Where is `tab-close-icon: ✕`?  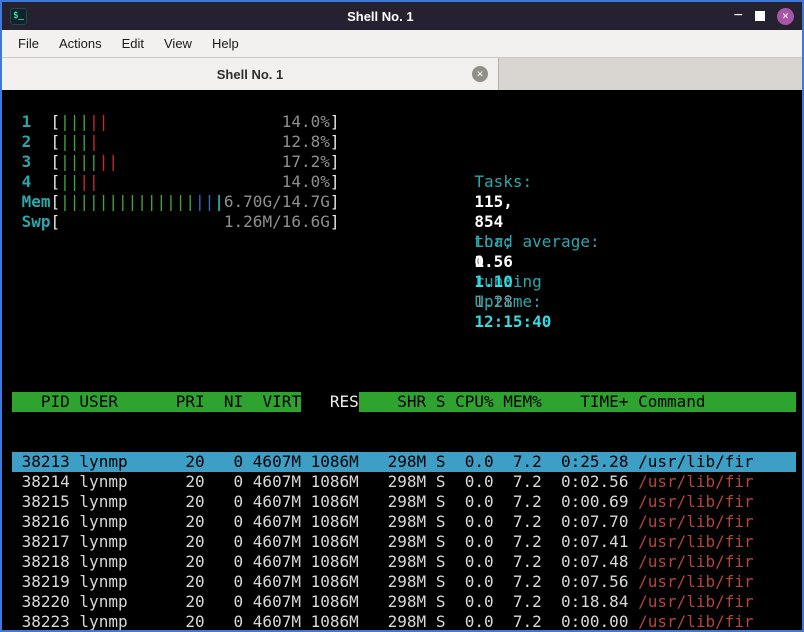 tab-close-icon: ✕ is located at coordinates (480, 74).